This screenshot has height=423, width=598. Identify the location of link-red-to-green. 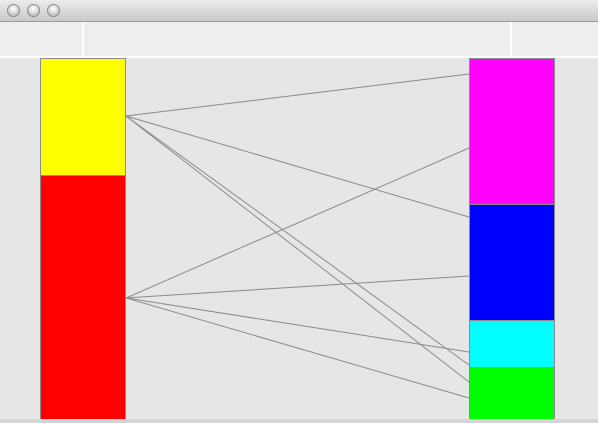
(297, 348).